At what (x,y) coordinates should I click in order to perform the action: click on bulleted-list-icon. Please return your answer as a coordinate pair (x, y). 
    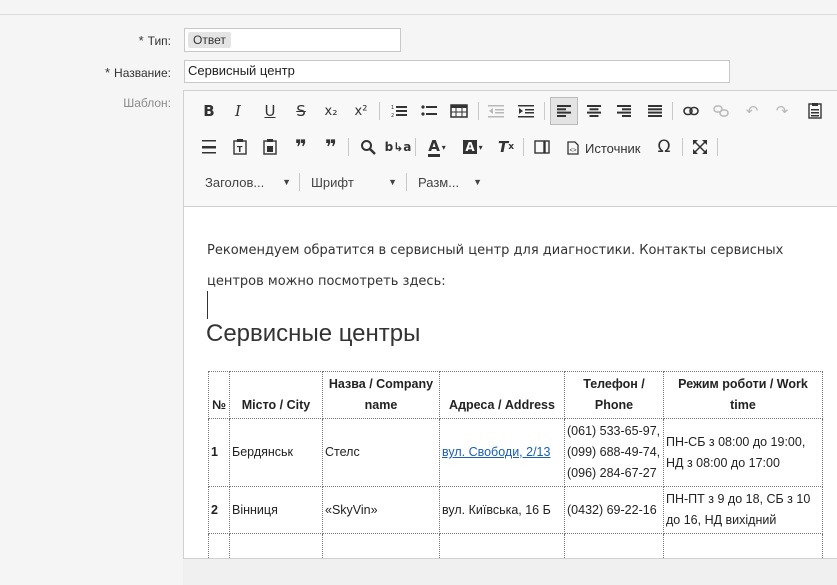
    Looking at the image, I should click on (429, 111).